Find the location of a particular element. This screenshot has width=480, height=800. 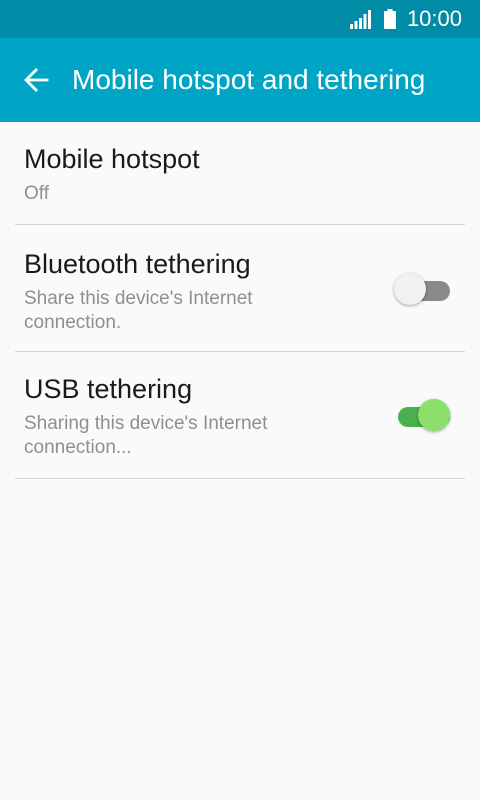

usb-tethering-switch is located at coordinates (423, 417).